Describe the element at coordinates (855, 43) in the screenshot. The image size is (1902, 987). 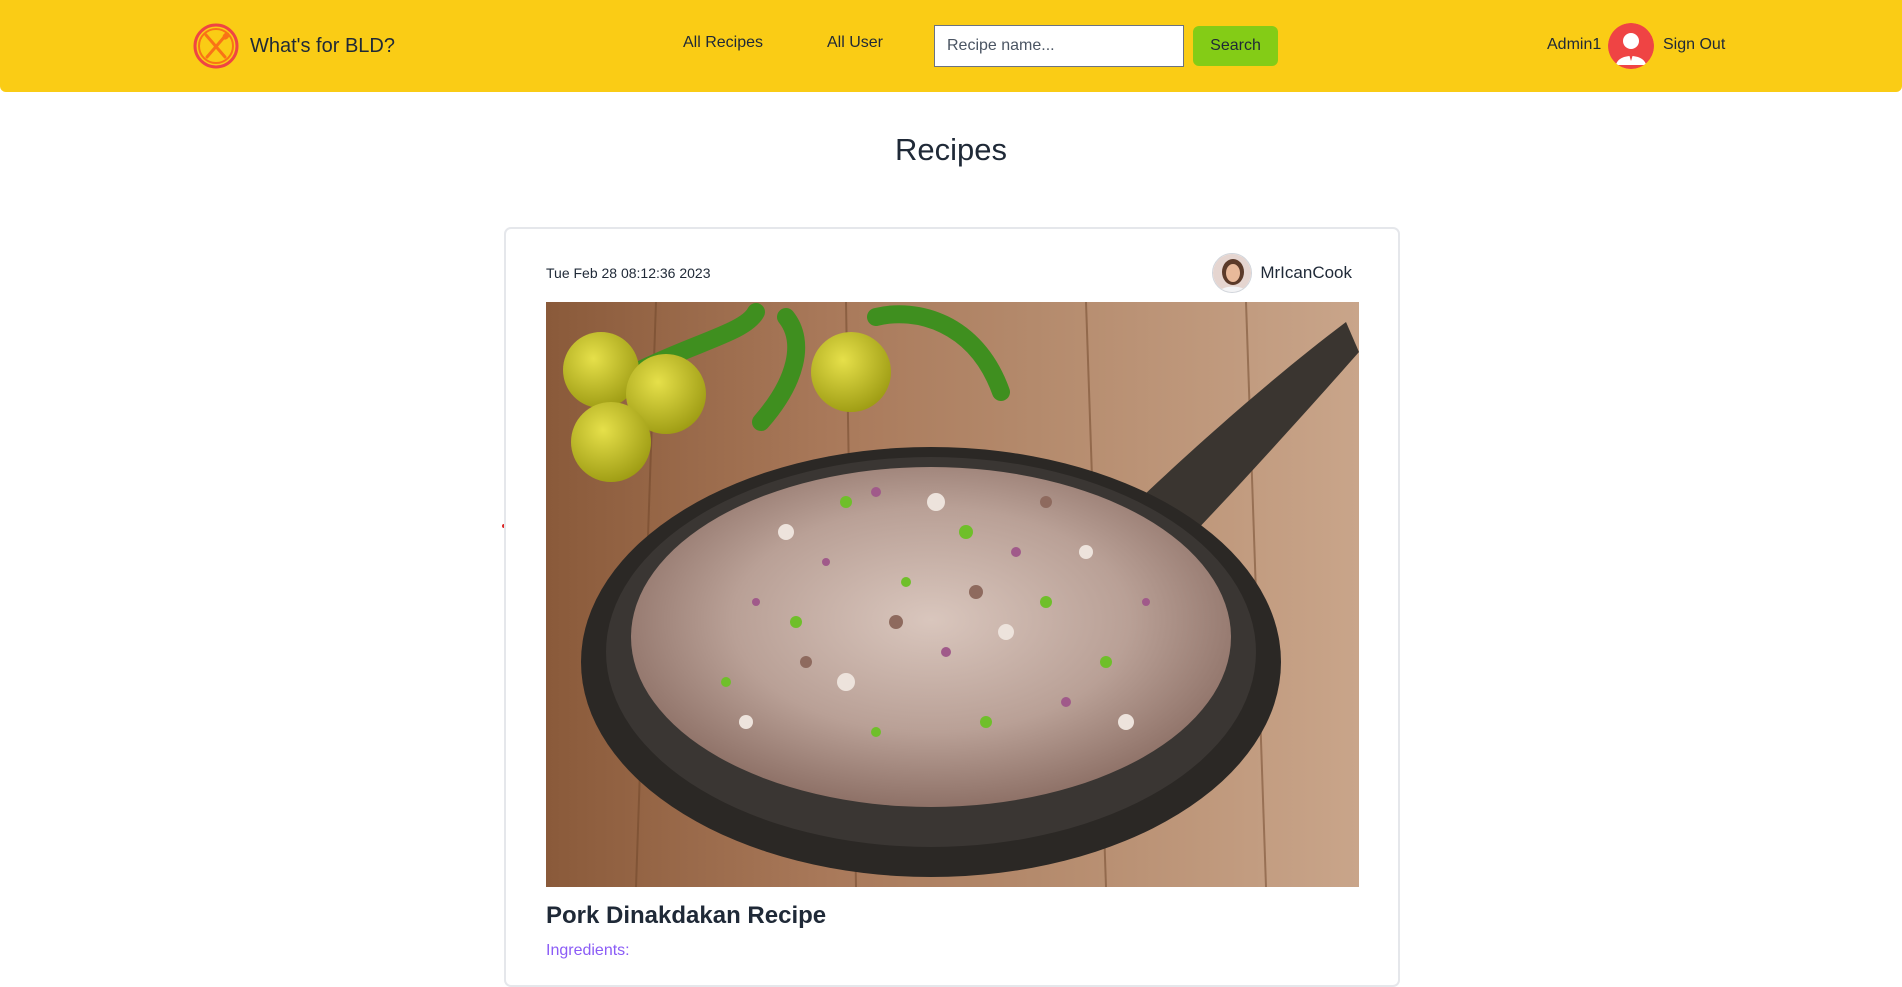
I see `nav-all-user: All User` at that location.